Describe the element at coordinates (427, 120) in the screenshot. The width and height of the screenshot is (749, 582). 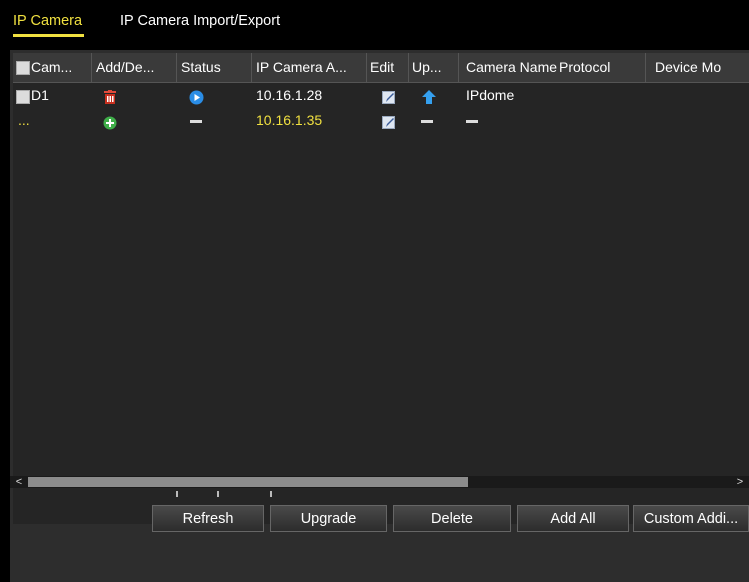
I see `upgrade-dash` at that location.